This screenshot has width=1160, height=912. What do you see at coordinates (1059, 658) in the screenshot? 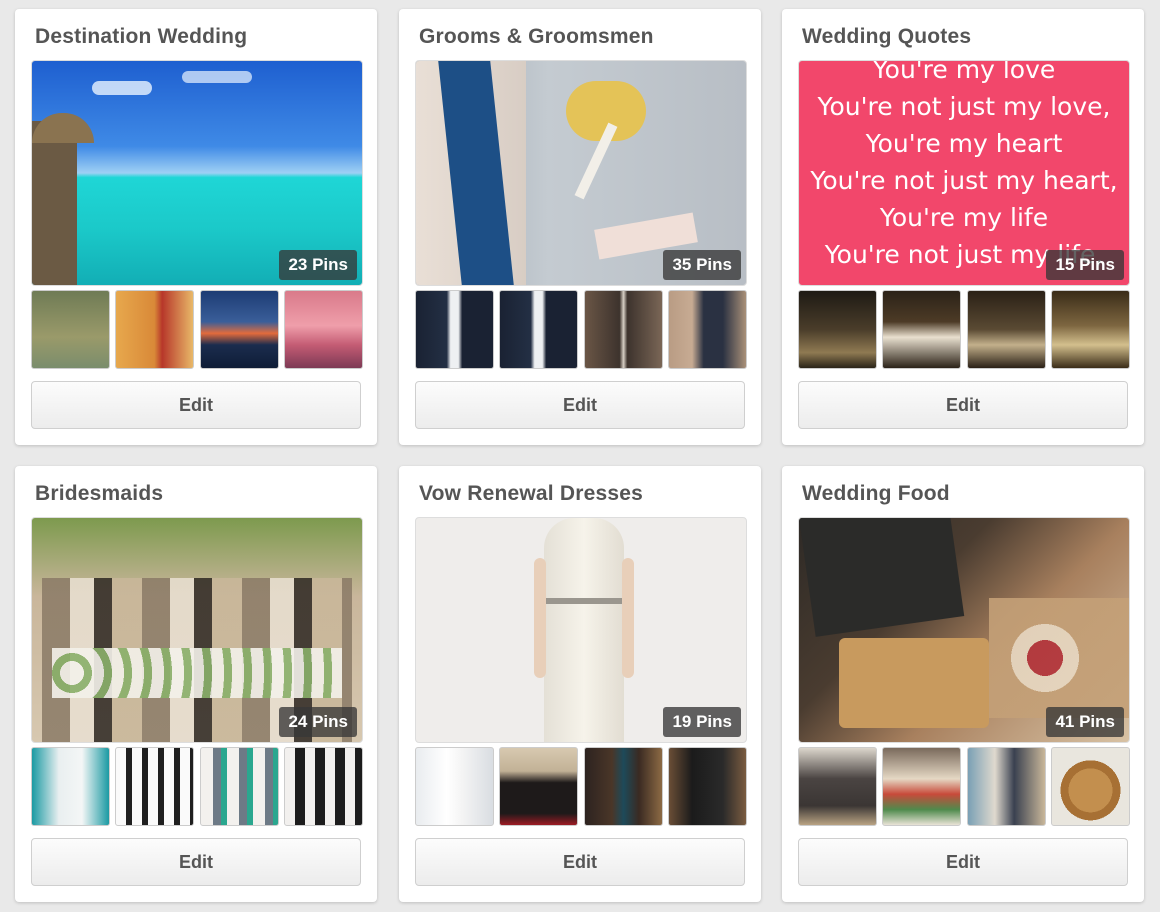
I see `charcuterie-board` at bounding box center [1059, 658].